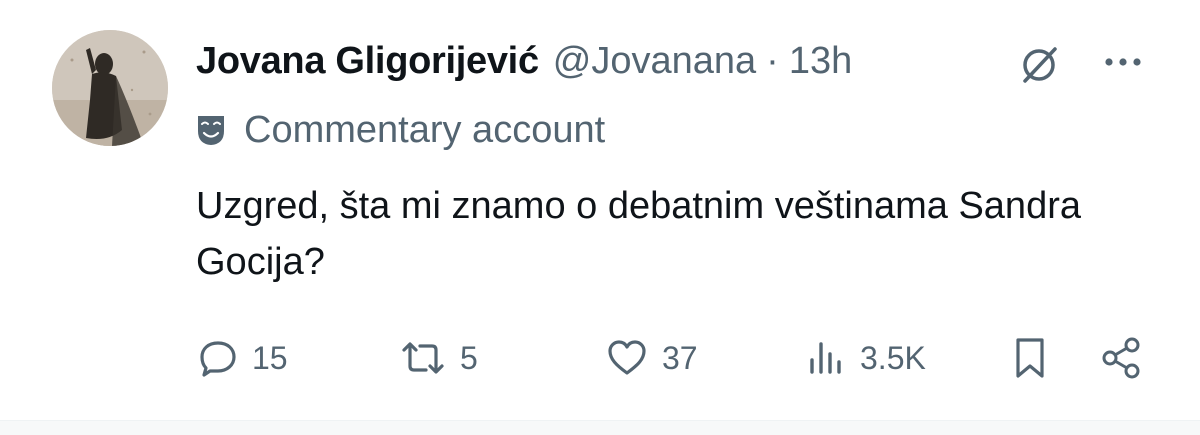 This screenshot has height=435, width=1200. Describe the element at coordinates (270, 357) in the screenshot. I see `reply-count: 15` at that location.